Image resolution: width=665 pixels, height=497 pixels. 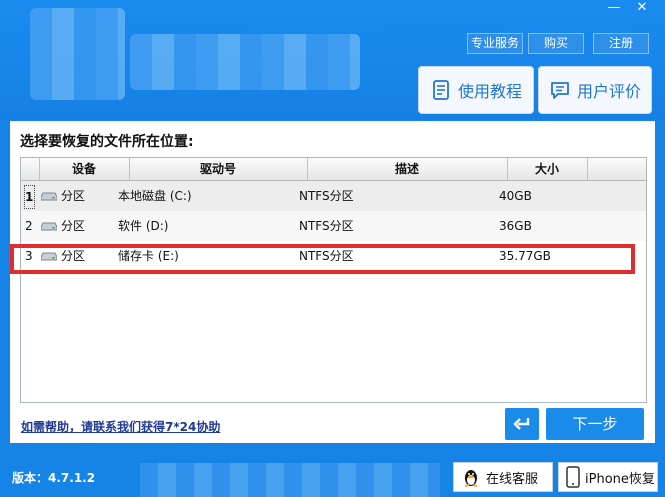 I want to click on row-index: 2, so click(x=29, y=226).